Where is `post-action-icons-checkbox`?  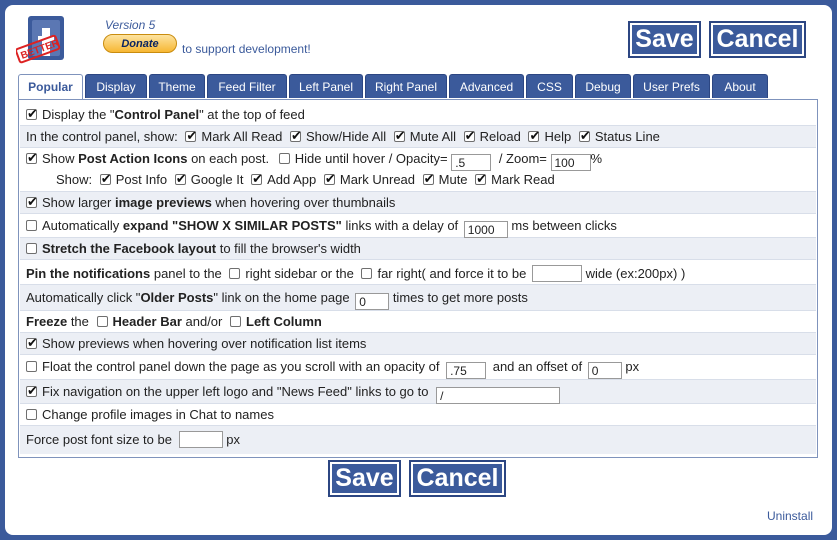 post-action-icons-checkbox is located at coordinates (32, 158).